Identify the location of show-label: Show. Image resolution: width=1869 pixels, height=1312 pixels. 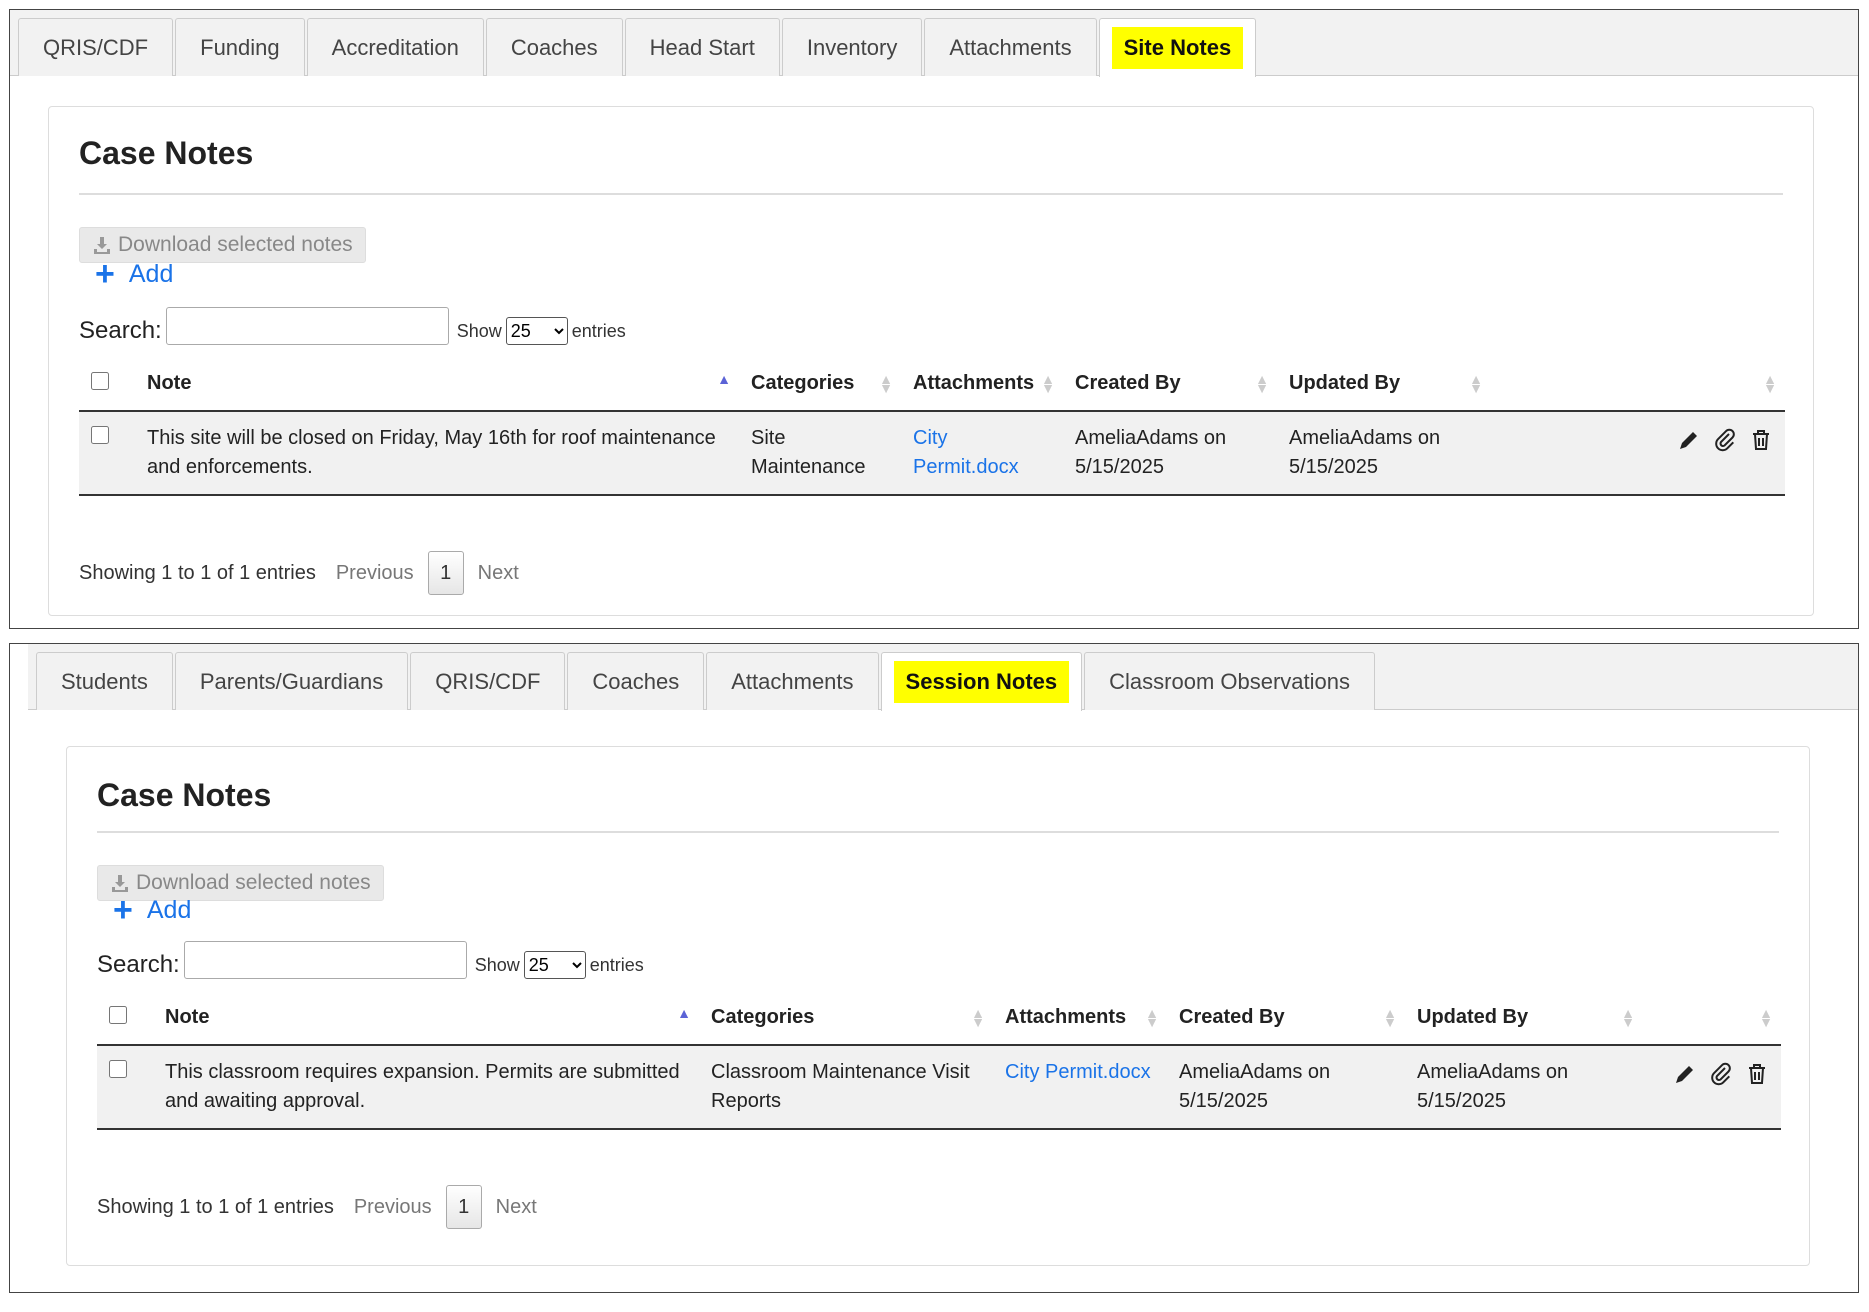
(479, 330).